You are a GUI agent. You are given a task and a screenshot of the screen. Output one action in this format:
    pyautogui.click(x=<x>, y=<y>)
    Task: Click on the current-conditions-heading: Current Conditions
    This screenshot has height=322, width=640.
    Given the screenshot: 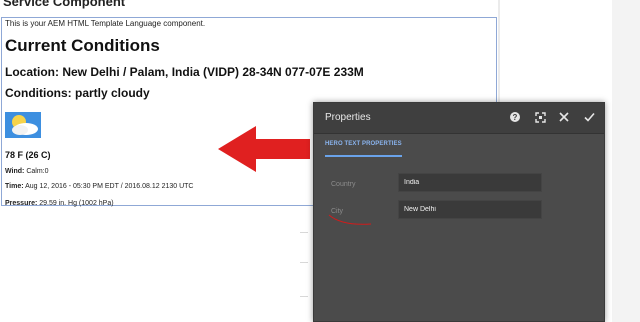 What is the action you would take?
    pyautogui.click(x=82, y=45)
    